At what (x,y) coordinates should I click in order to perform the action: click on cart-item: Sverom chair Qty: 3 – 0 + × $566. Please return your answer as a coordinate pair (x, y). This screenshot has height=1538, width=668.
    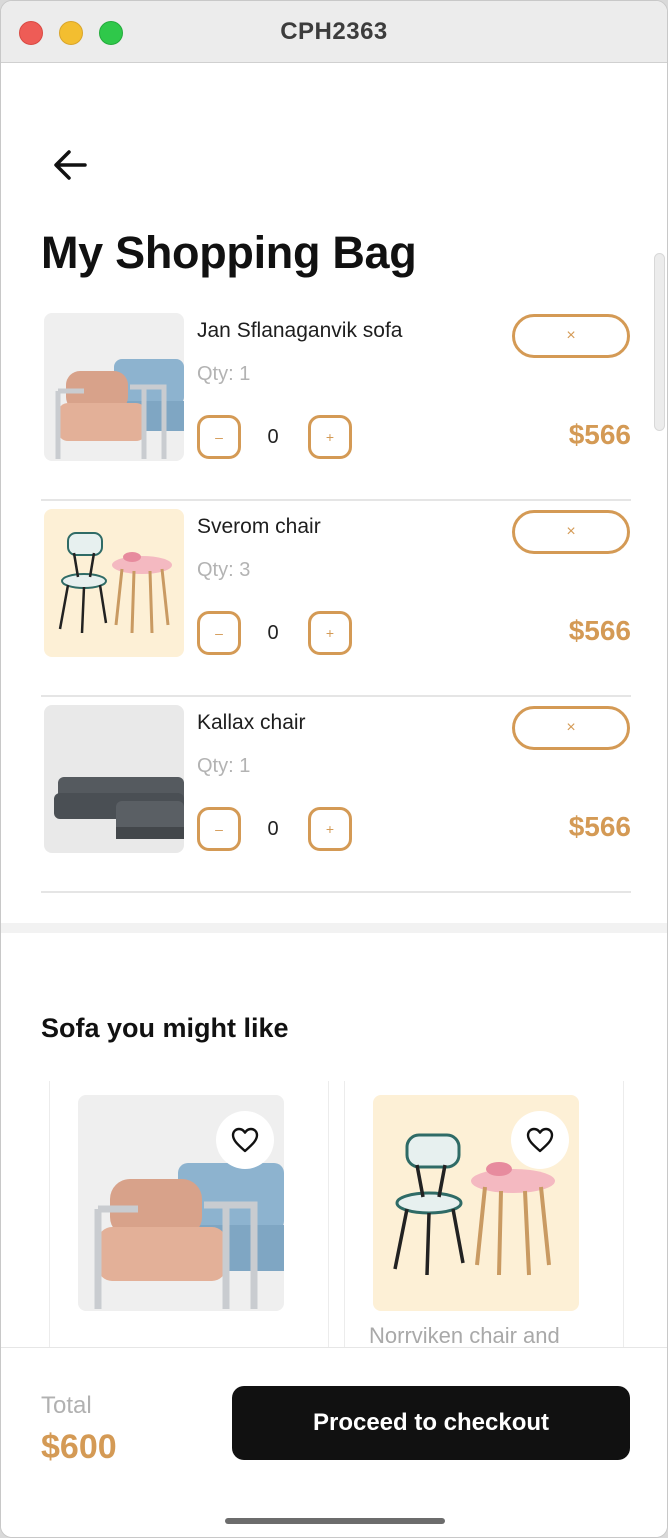
    Looking at the image, I should click on (336, 599).